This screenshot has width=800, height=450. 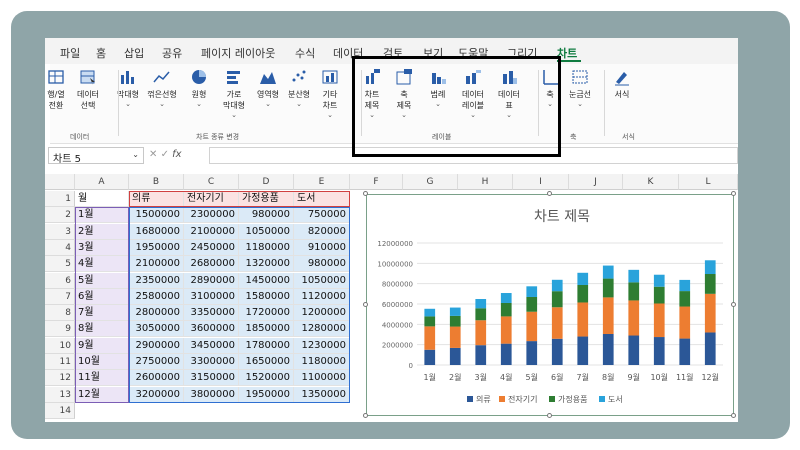 I want to click on cell: 도서, so click(x=322, y=199).